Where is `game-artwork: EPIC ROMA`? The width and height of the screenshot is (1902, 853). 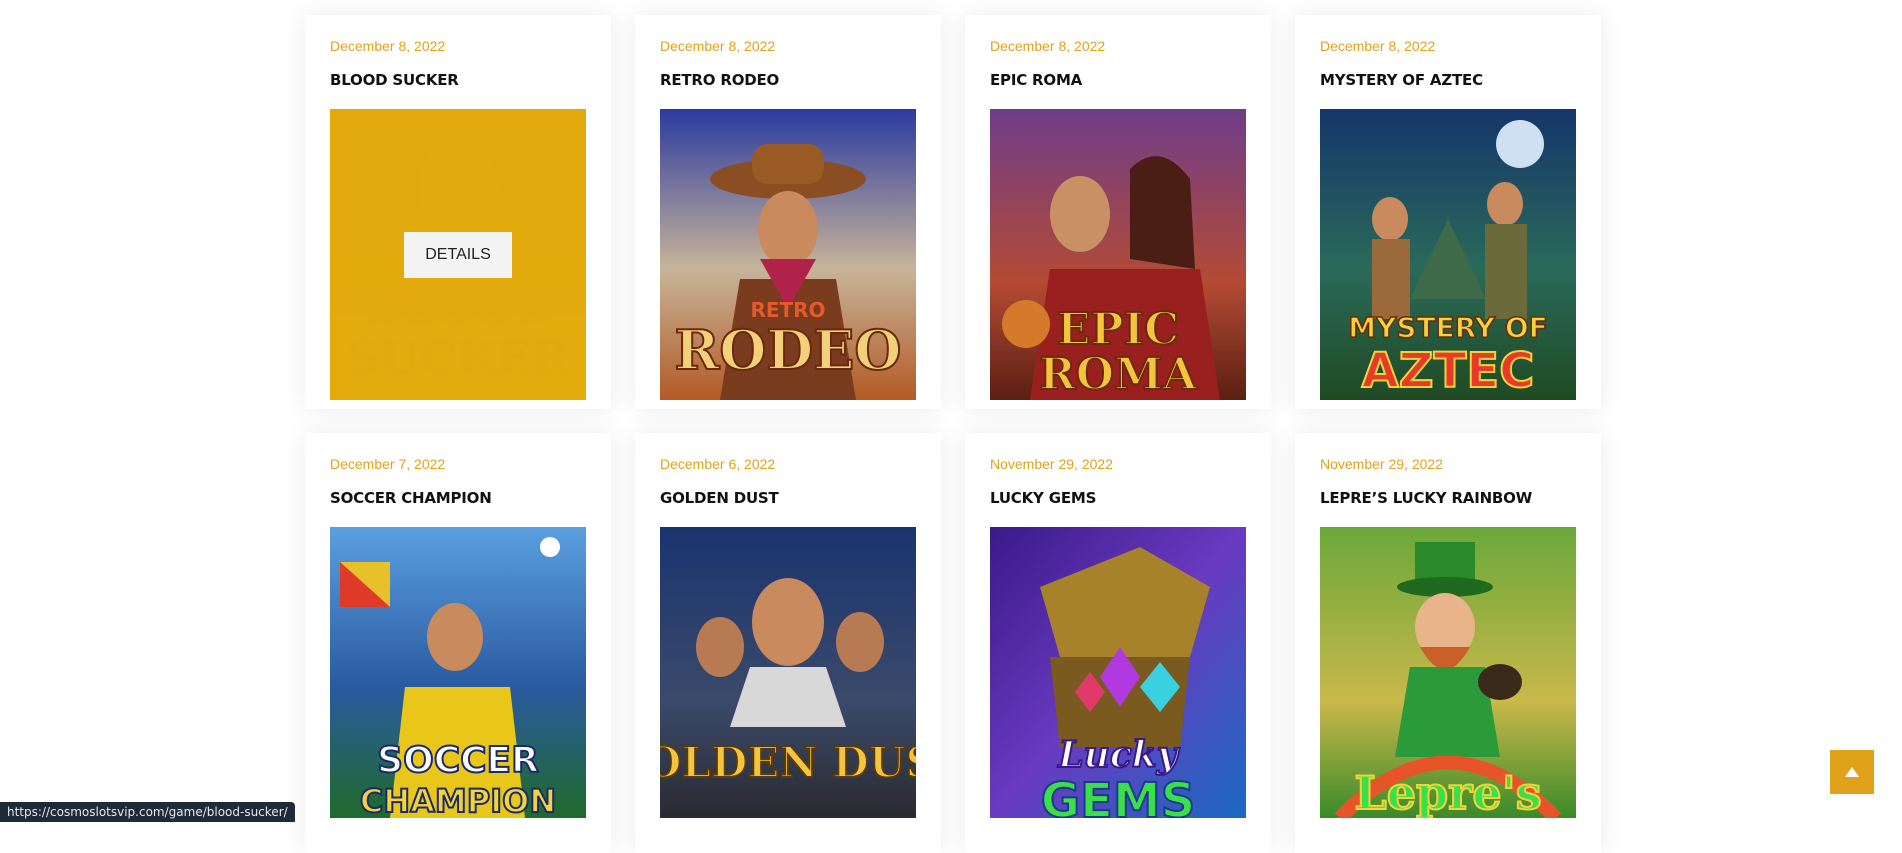 game-artwork: EPIC ROMA is located at coordinates (1118, 254).